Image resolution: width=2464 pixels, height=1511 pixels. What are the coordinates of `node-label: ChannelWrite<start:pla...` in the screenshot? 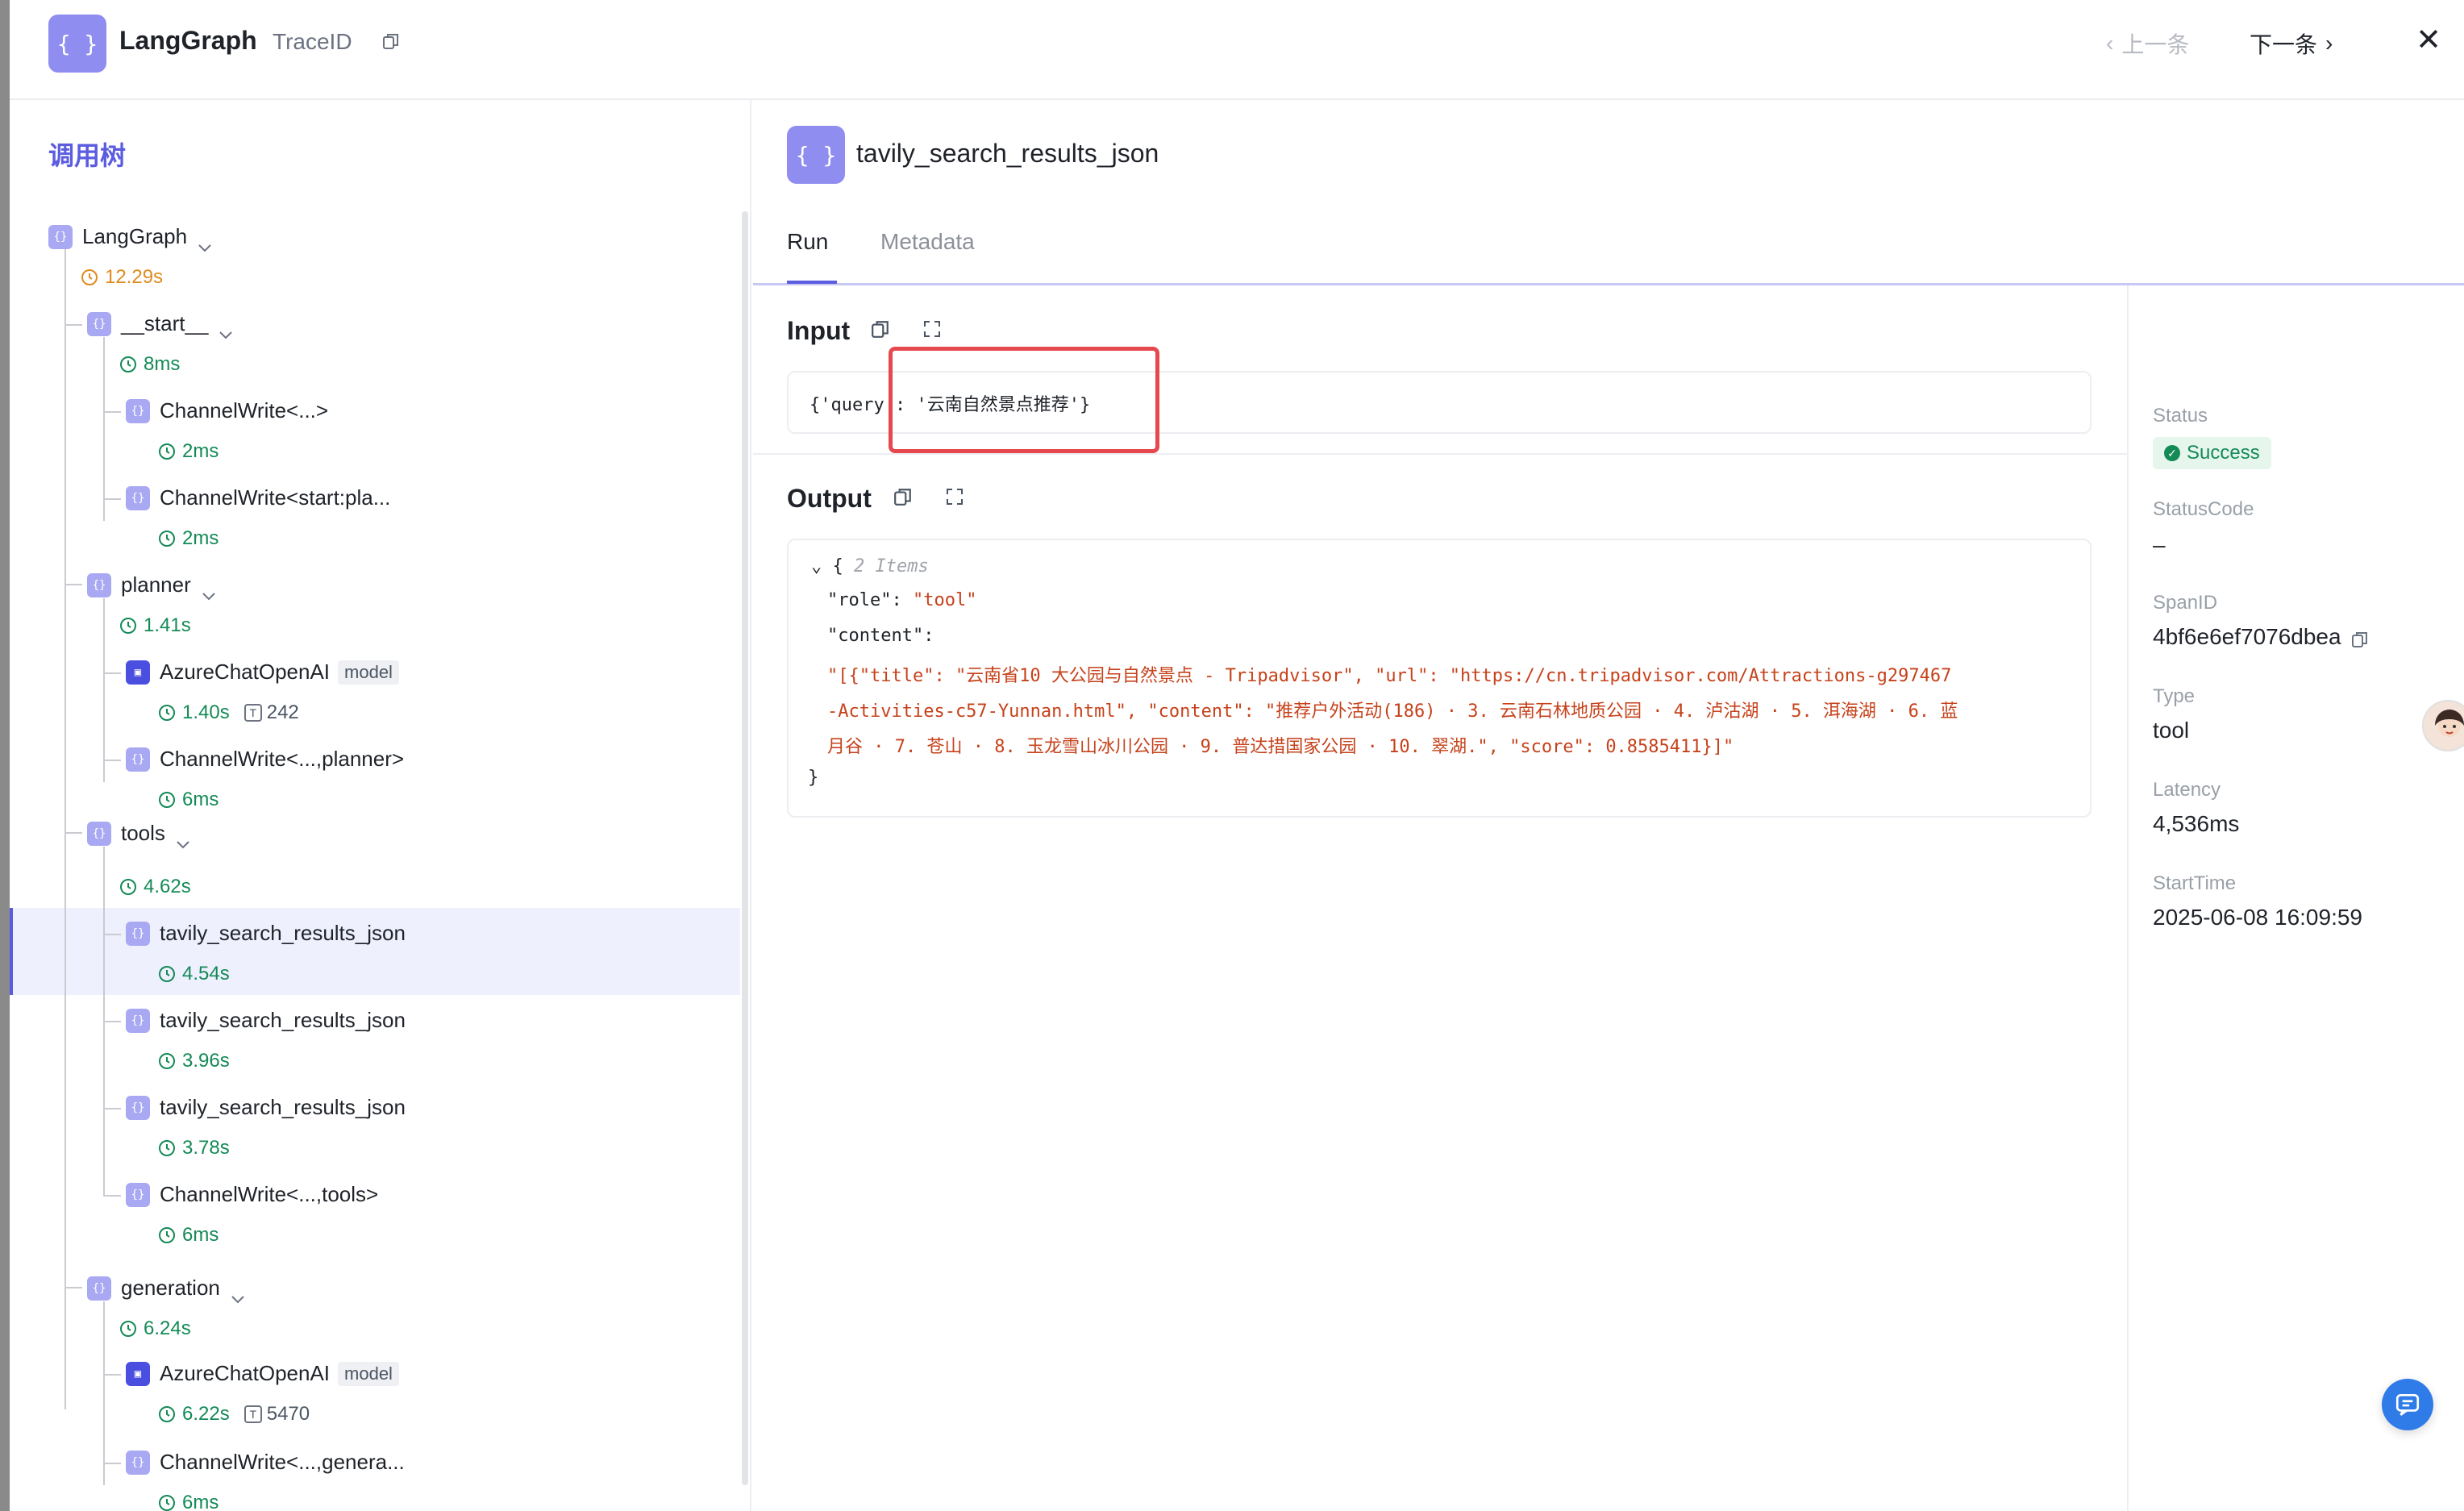 It's located at (275, 497).